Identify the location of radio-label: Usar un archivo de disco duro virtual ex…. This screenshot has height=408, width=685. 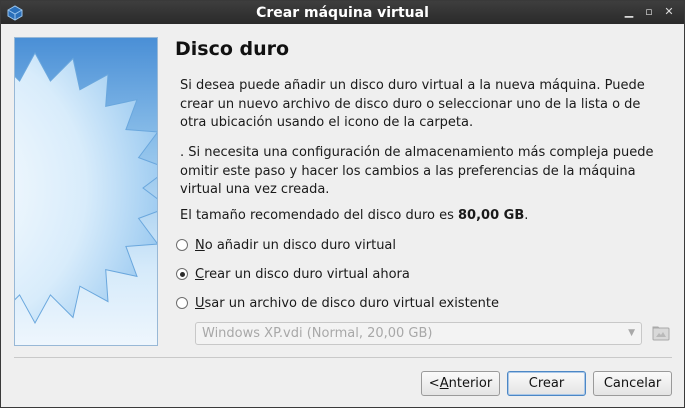
(347, 303).